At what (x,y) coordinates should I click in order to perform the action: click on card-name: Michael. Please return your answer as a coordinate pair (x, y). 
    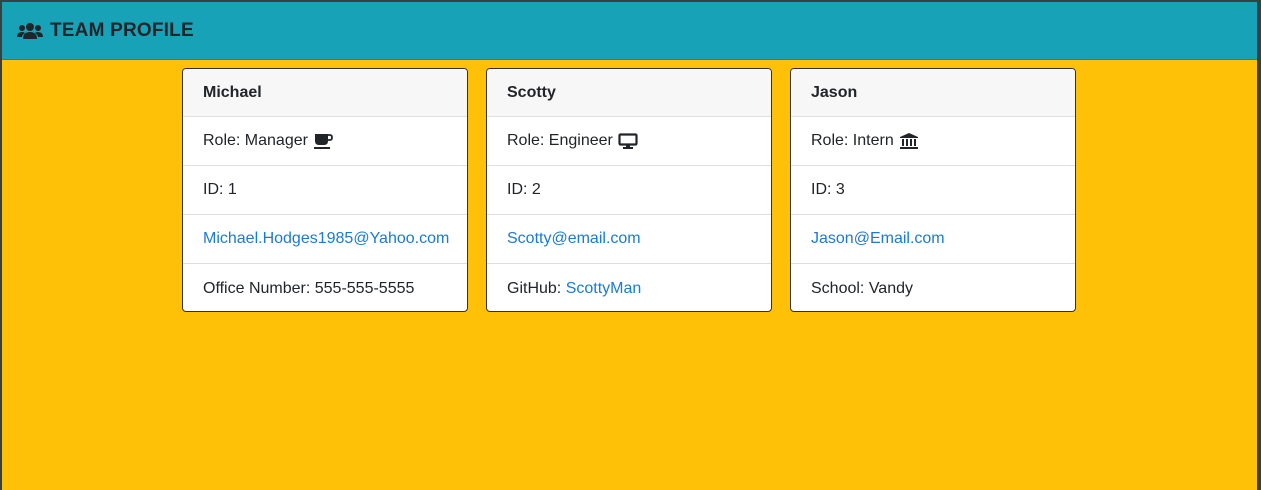
    Looking at the image, I should click on (325, 93).